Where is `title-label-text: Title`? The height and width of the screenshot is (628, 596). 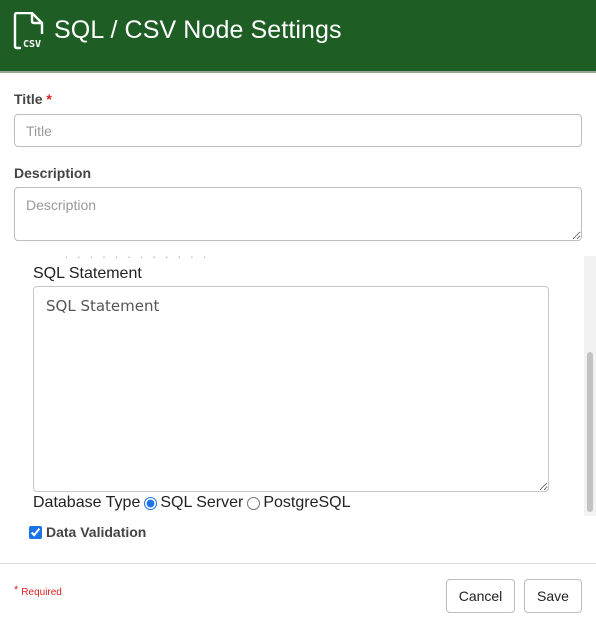 title-label-text: Title is located at coordinates (28, 99).